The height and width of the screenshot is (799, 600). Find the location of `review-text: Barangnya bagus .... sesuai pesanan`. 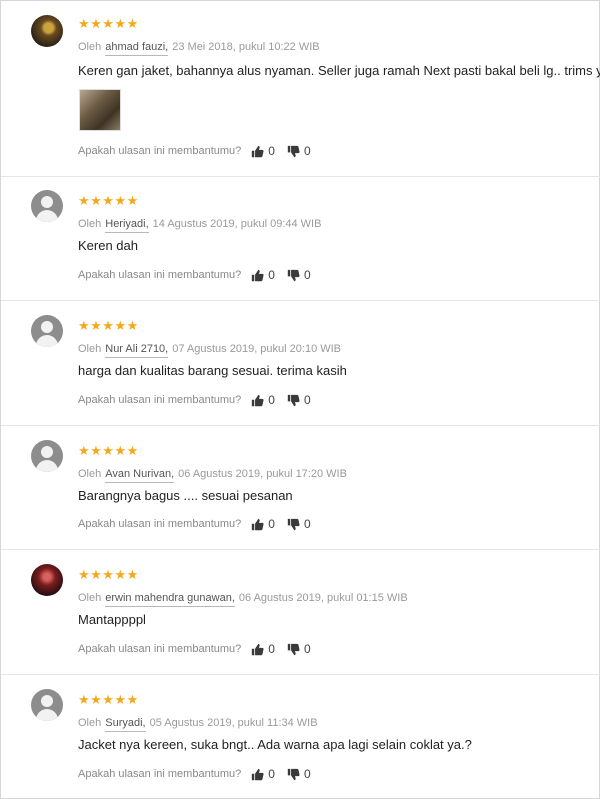

review-text: Barangnya bagus .... sesuai pesanan is located at coordinates (185, 495).